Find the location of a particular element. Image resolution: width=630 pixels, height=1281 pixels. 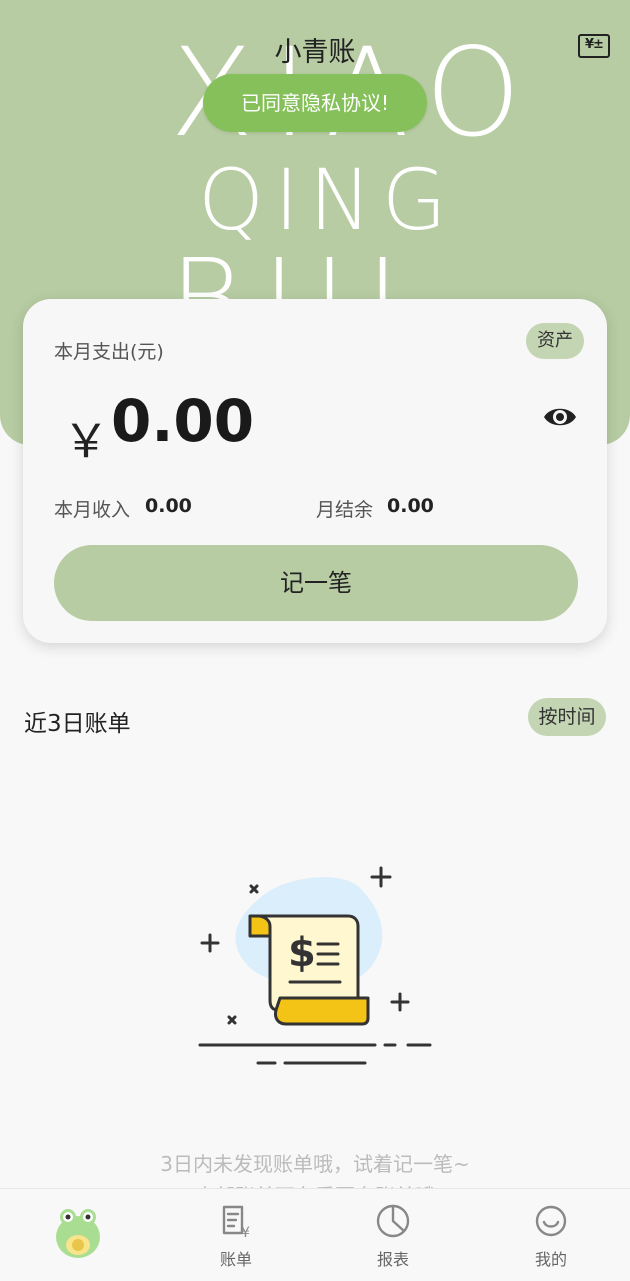

income-value: 0.00 is located at coordinates (168, 506).